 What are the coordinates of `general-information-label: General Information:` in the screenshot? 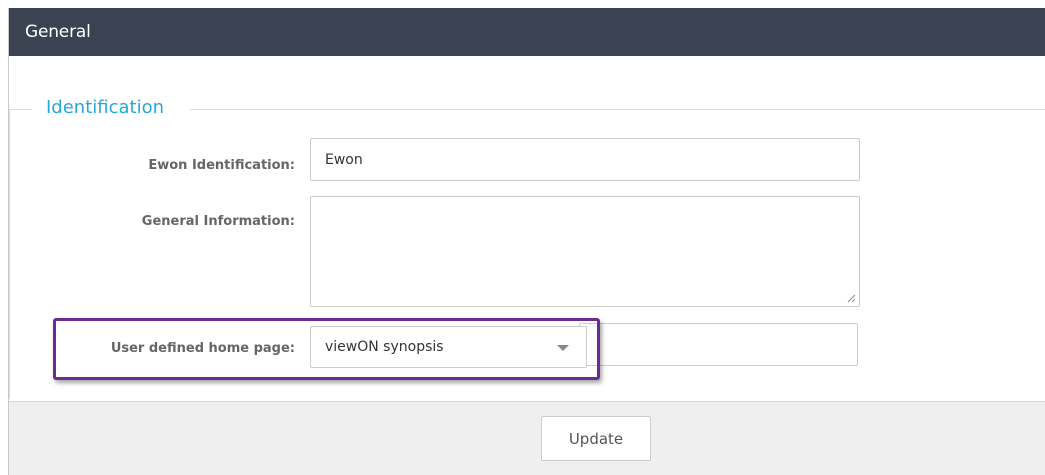 It's located at (218, 221).